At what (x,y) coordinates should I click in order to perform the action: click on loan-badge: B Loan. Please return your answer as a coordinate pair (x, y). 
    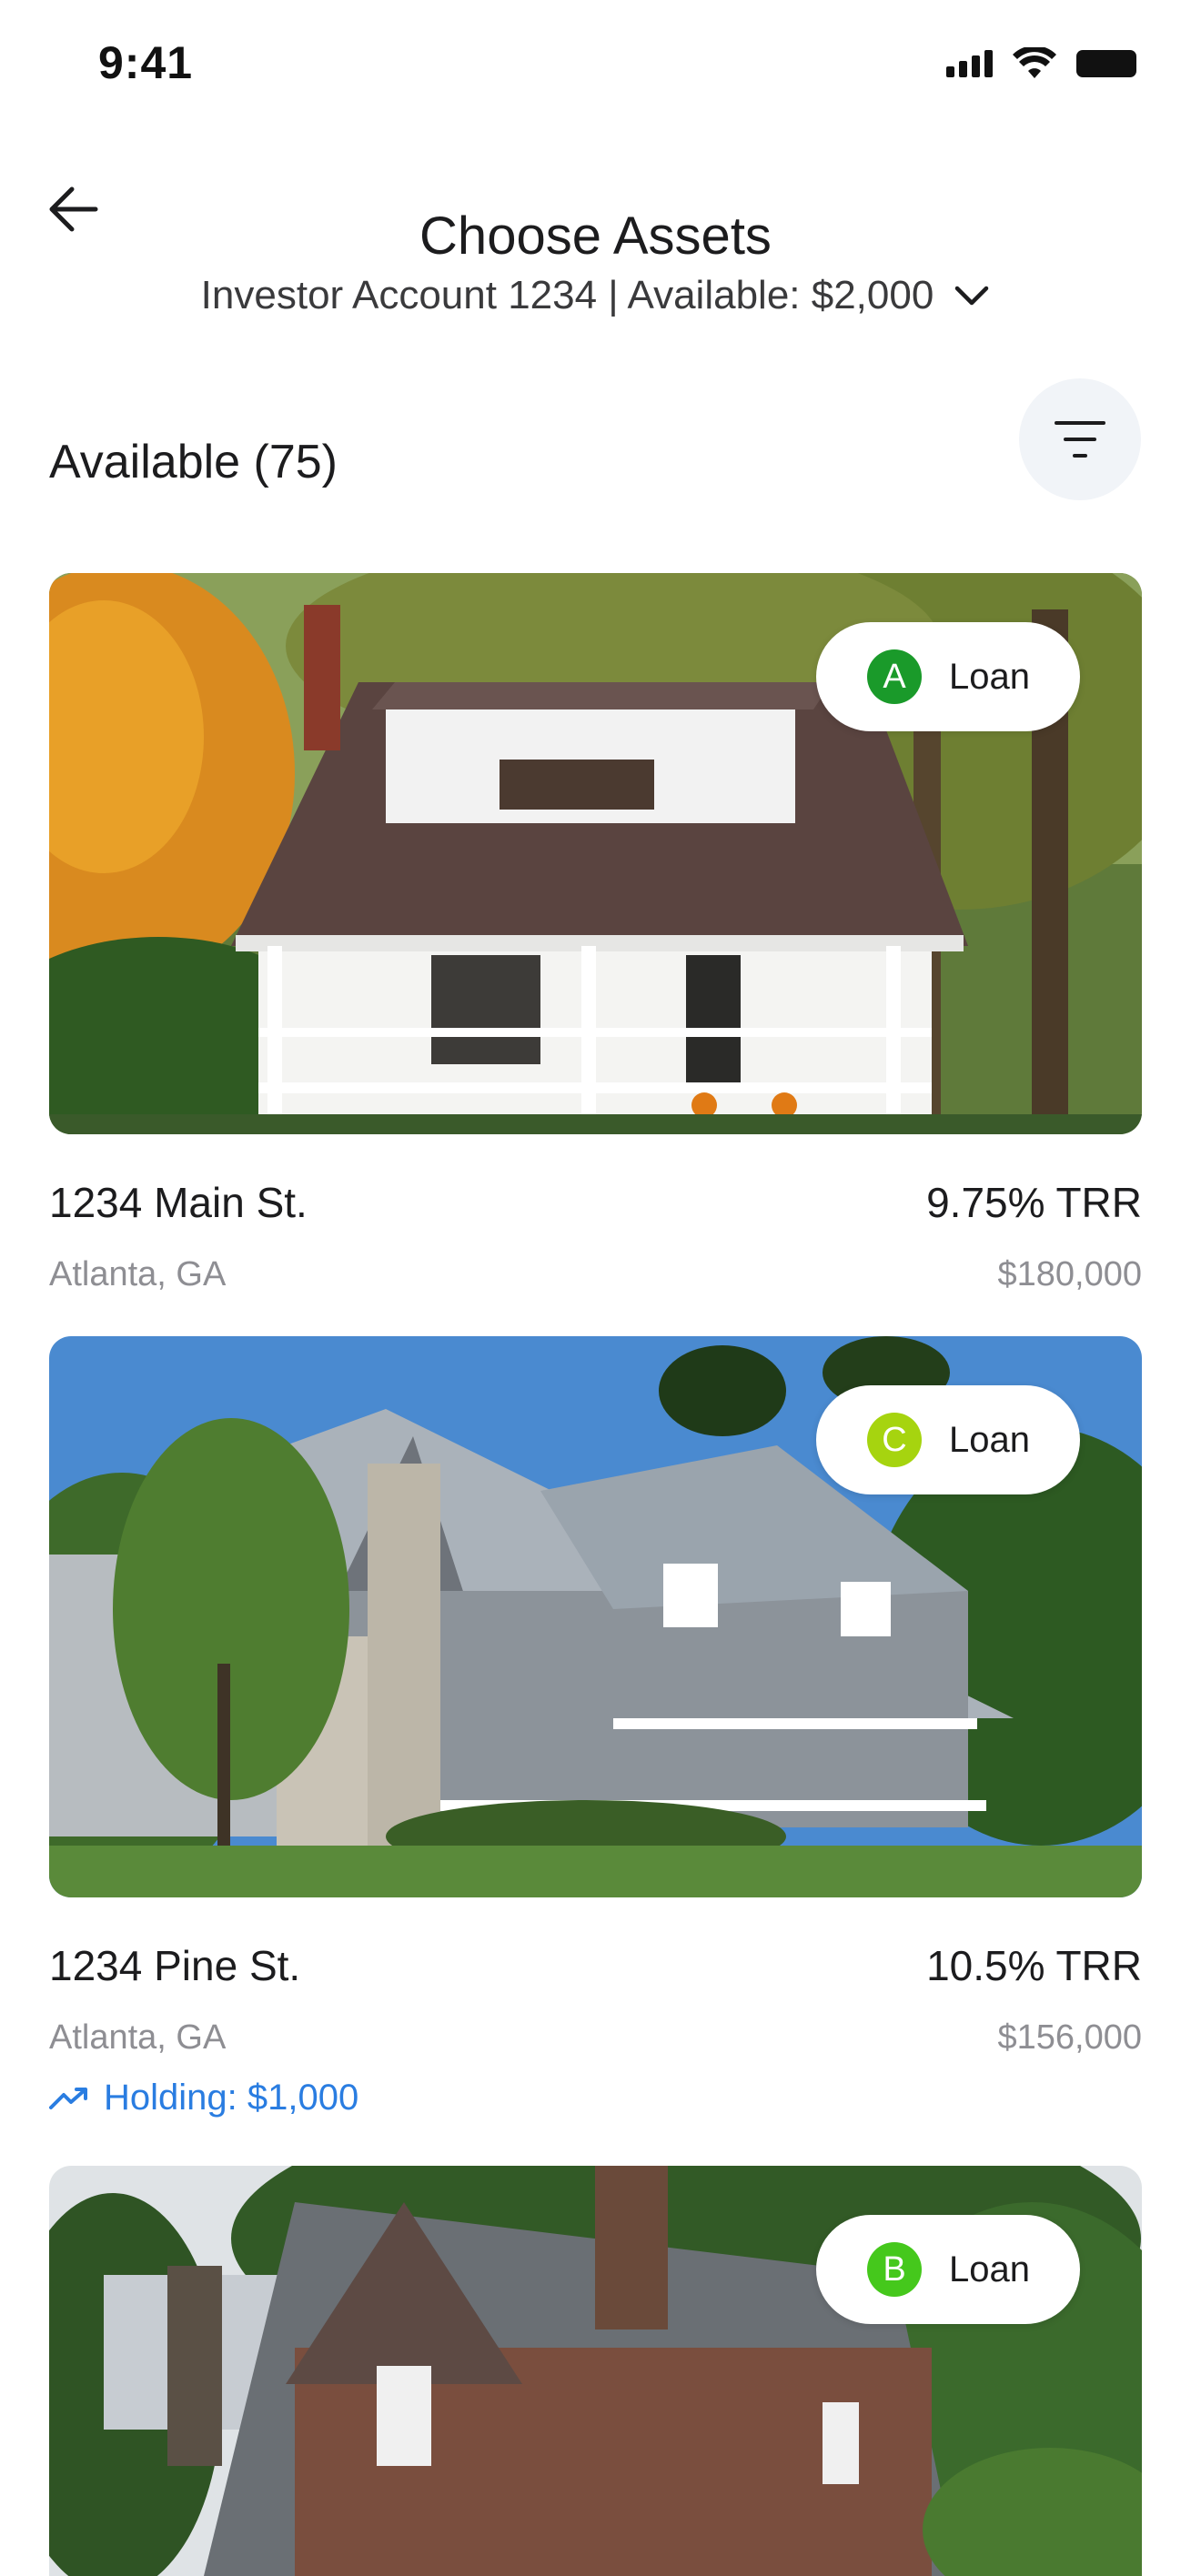
    Looking at the image, I should click on (948, 2269).